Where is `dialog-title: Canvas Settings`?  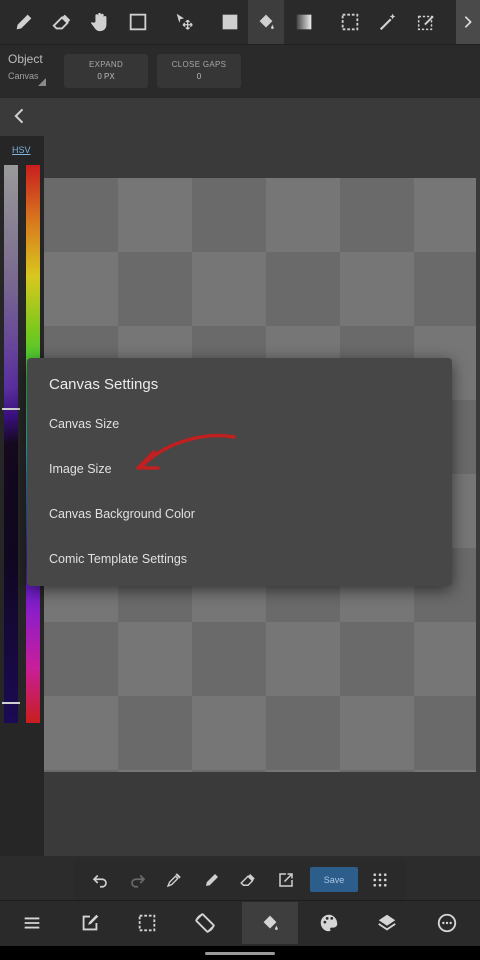 dialog-title: Canvas Settings is located at coordinates (104, 384).